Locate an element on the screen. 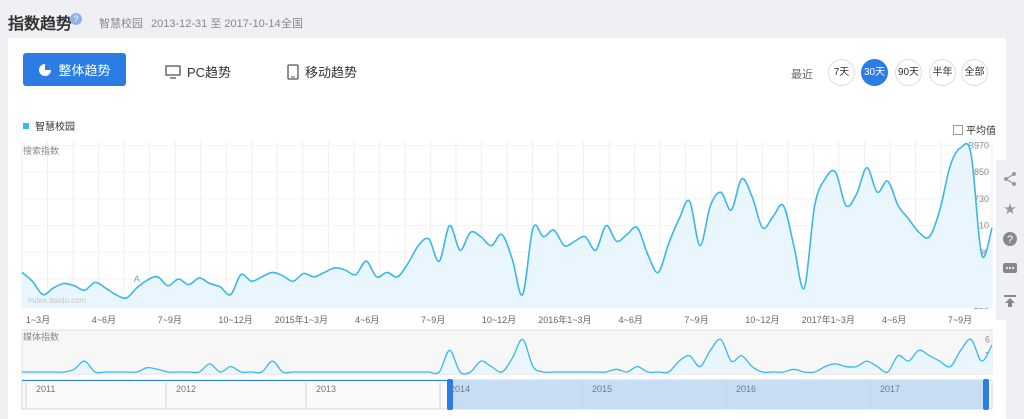 The image size is (1024, 419). y-tick-label: 970 is located at coordinates (981, 145).